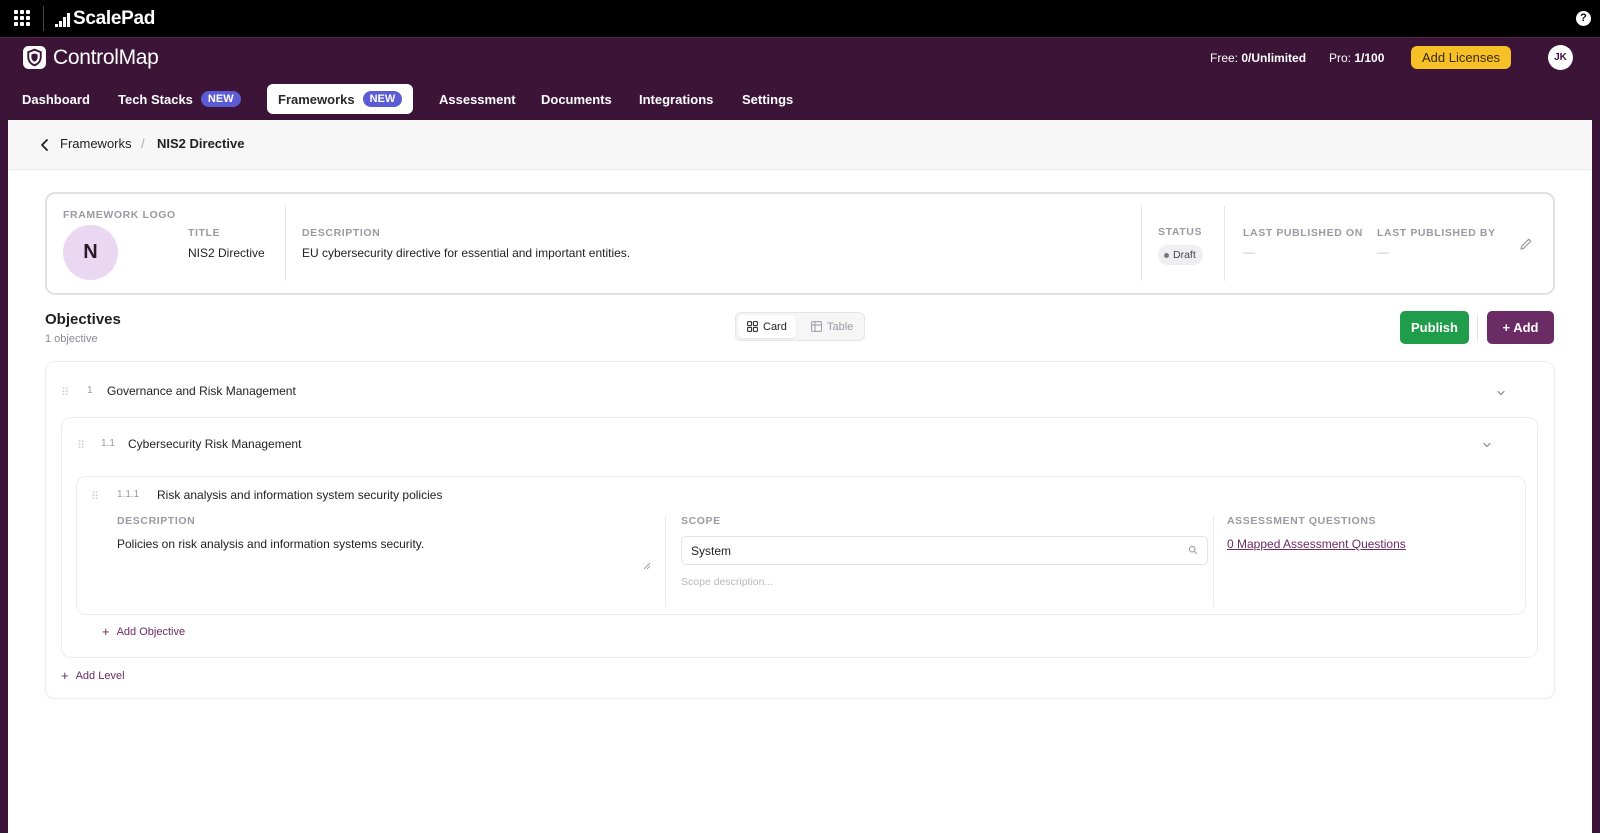  Describe the element at coordinates (1434, 327) in the screenshot. I see `publish-button: Publish` at that location.